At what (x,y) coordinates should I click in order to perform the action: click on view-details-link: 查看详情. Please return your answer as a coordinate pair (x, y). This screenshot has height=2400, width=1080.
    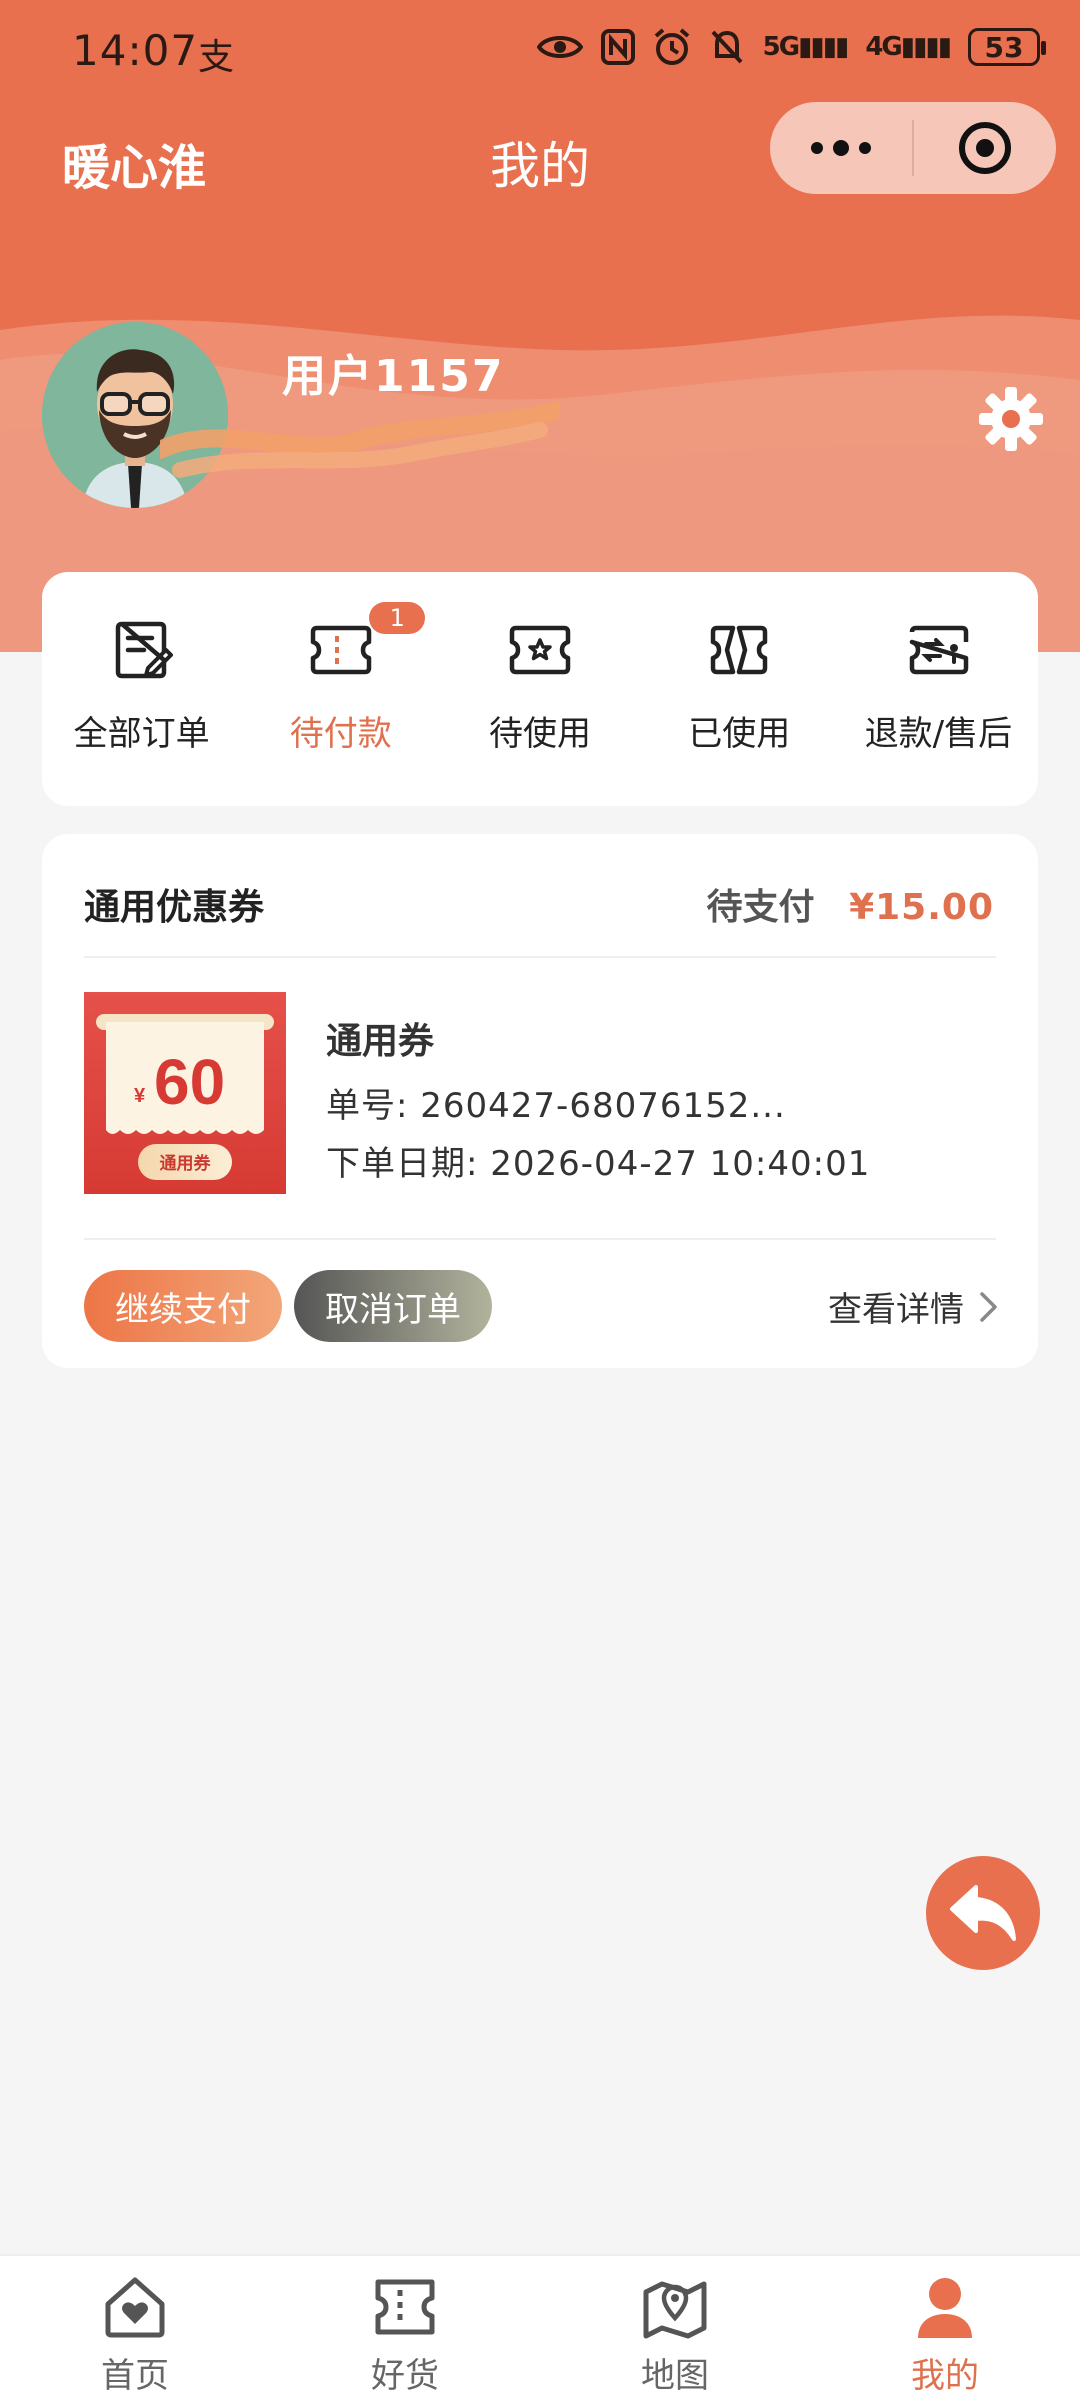
    Looking at the image, I should click on (914, 1306).